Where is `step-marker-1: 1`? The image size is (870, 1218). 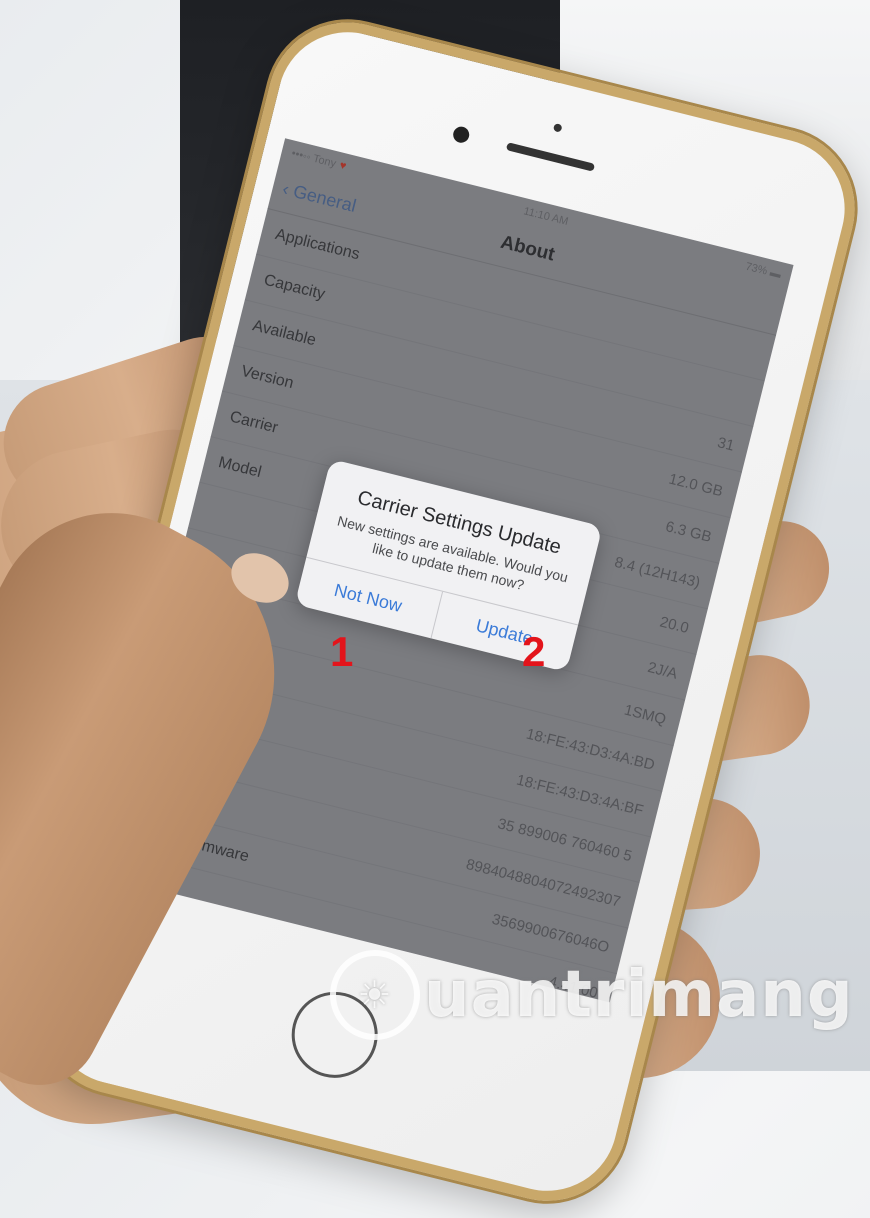 step-marker-1: 1 is located at coordinates (342, 651).